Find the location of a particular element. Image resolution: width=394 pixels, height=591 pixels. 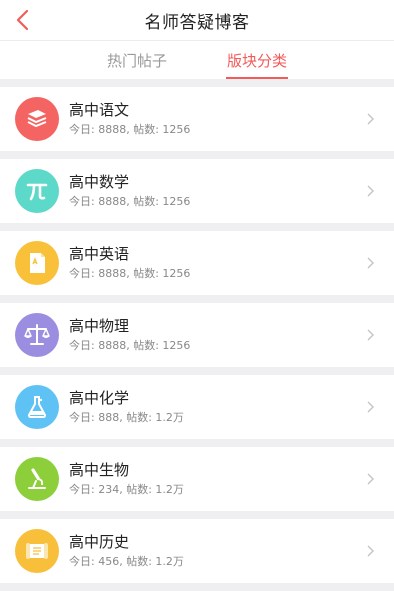

category-stats: 今日: 888, 帖数: 1.2万 is located at coordinates (126, 417).